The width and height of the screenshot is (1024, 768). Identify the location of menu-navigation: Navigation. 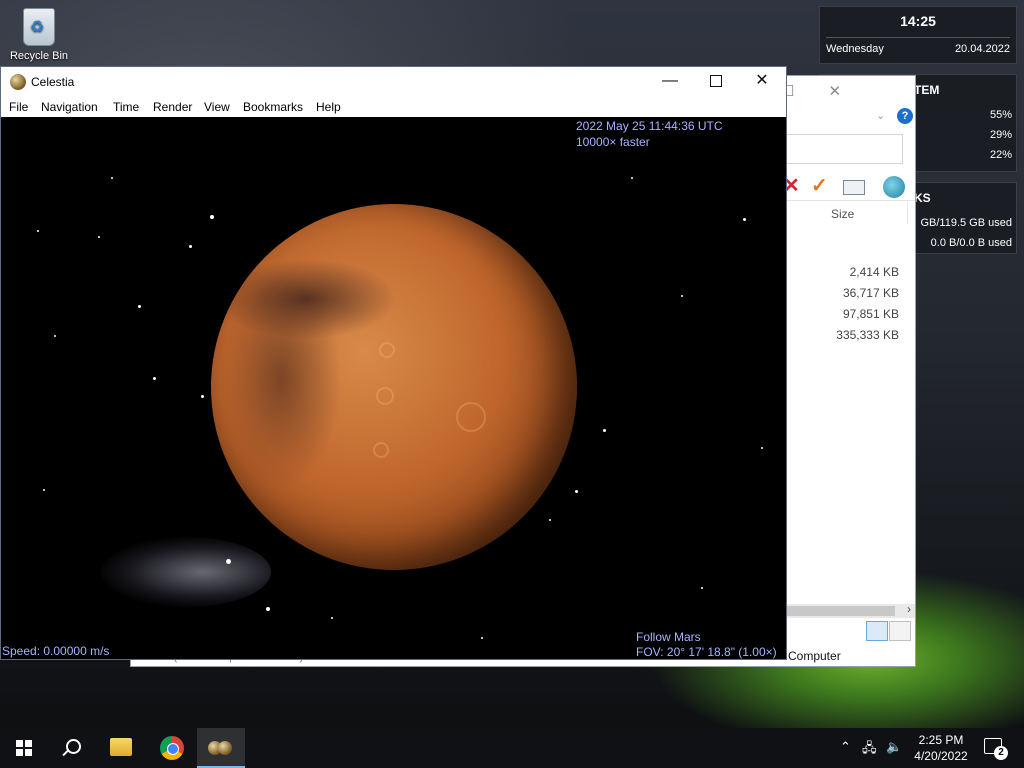
(69, 107).